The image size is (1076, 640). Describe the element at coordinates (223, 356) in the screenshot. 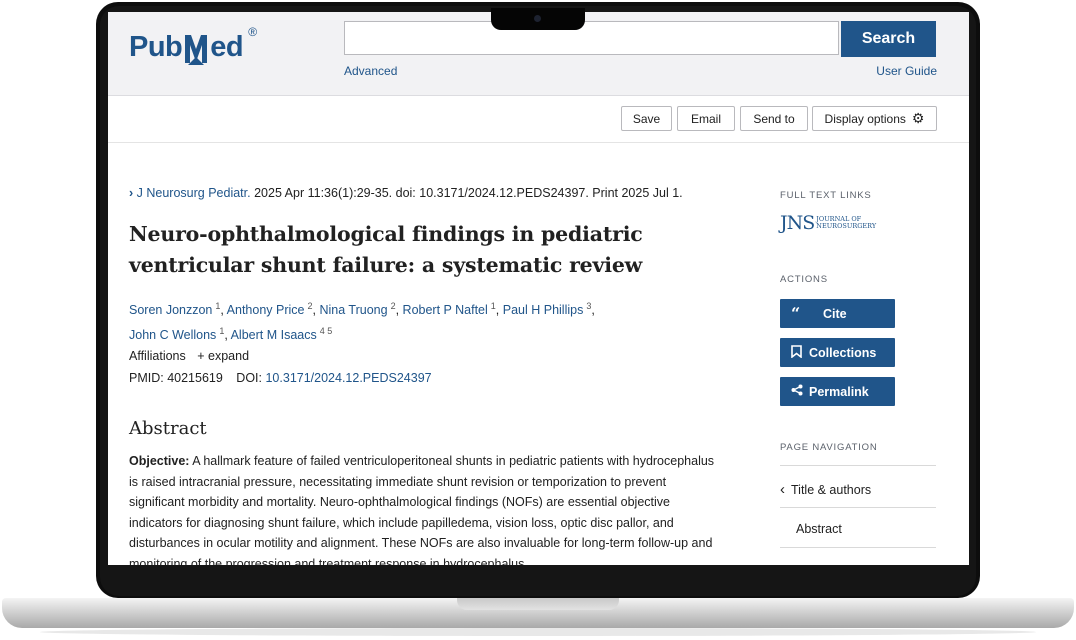

I see `expand-affiliations-button: + expand` at that location.